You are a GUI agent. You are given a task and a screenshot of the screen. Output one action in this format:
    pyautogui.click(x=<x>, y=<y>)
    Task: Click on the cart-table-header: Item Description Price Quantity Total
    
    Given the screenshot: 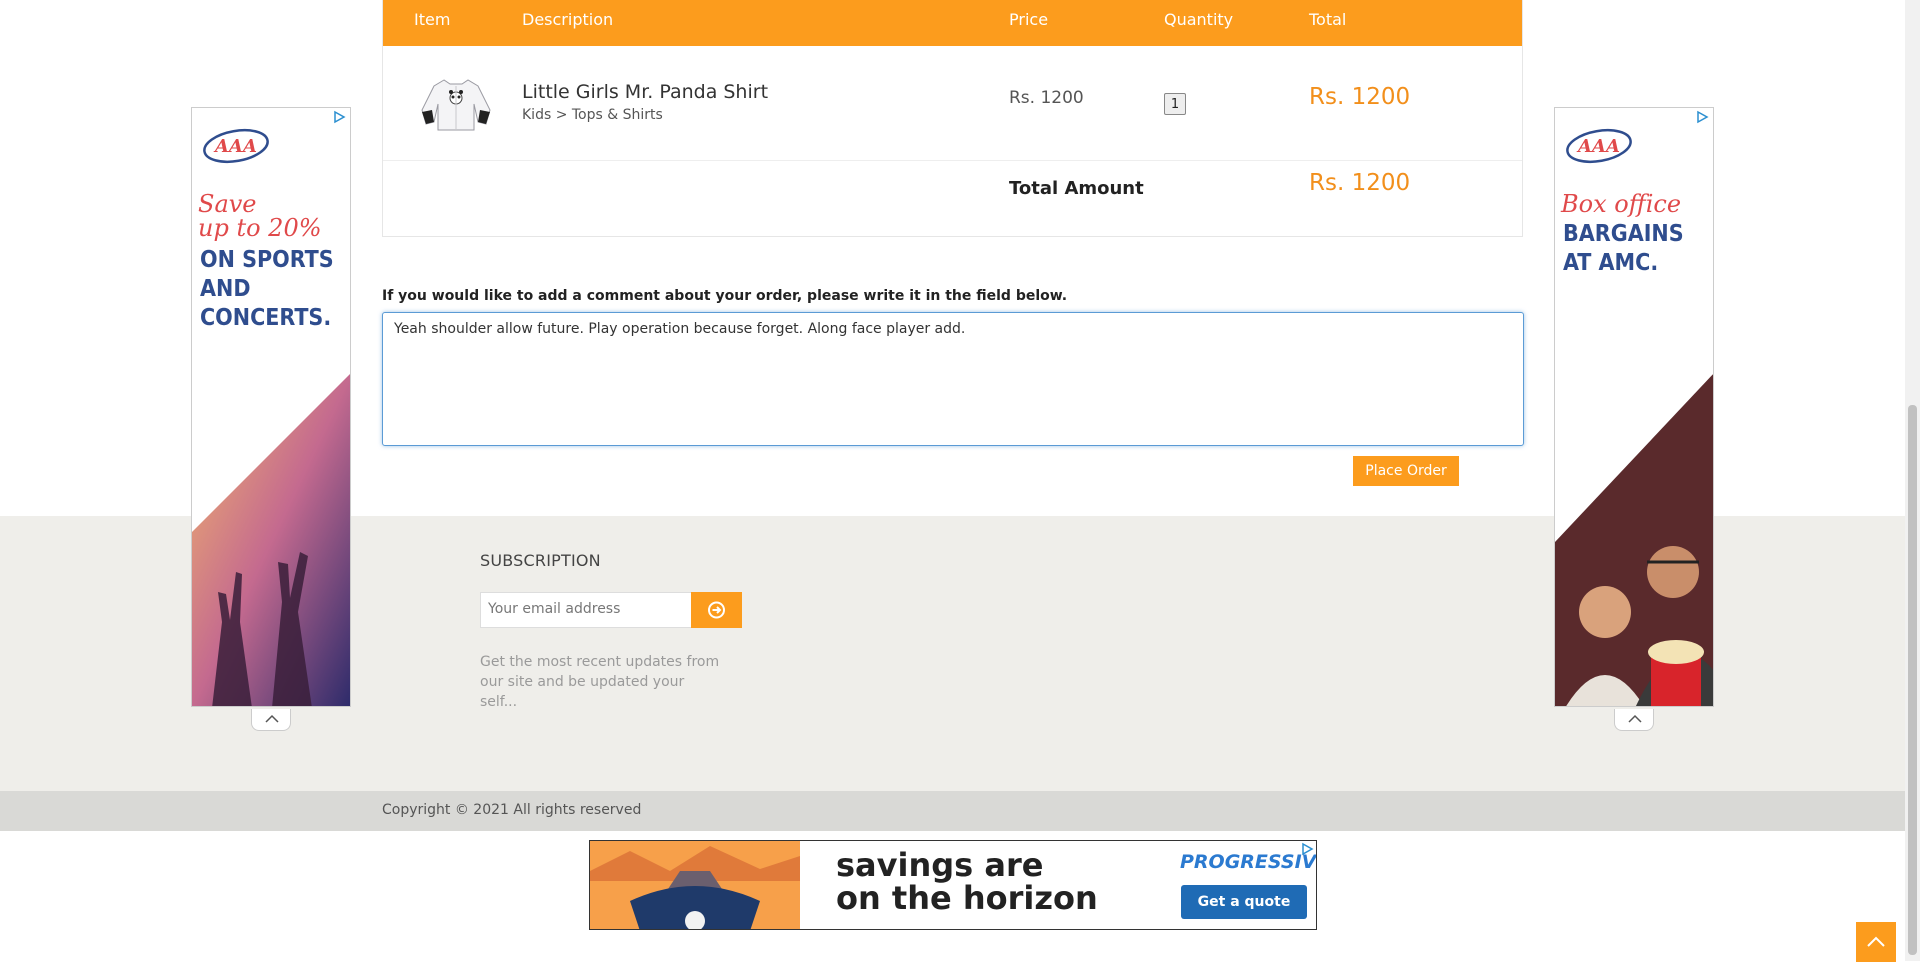 What is the action you would take?
    pyautogui.click(x=952, y=23)
    